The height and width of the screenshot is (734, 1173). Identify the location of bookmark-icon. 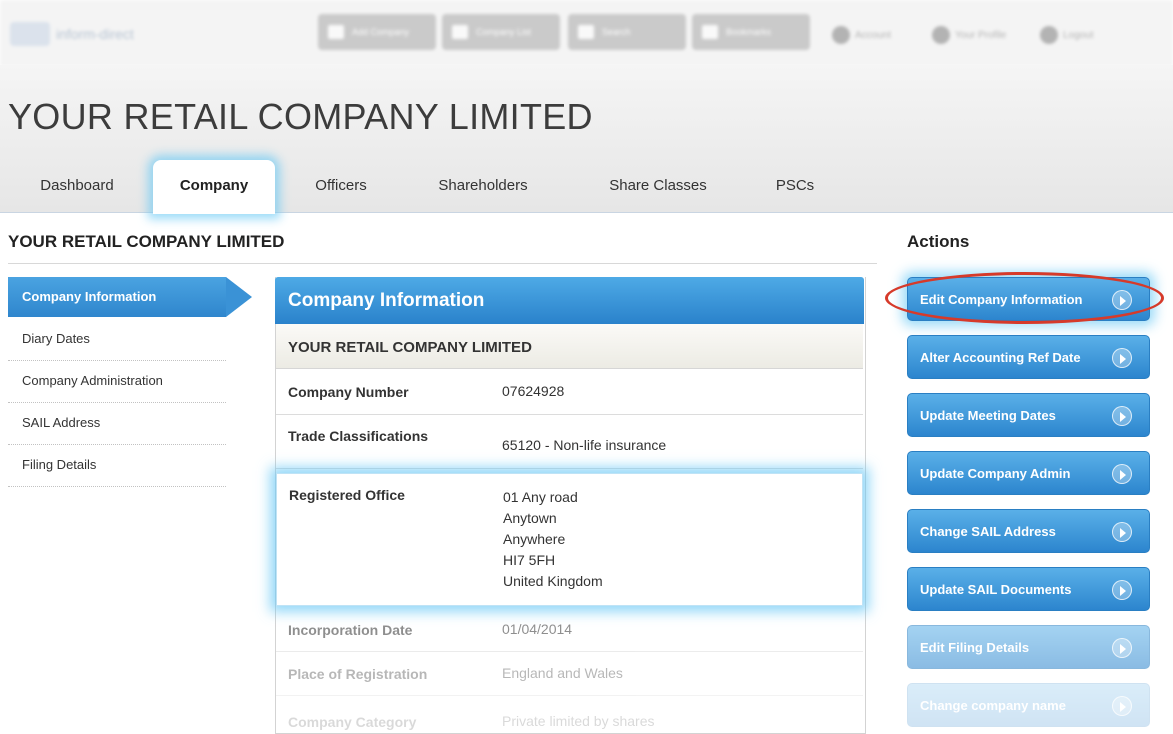
(710, 32).